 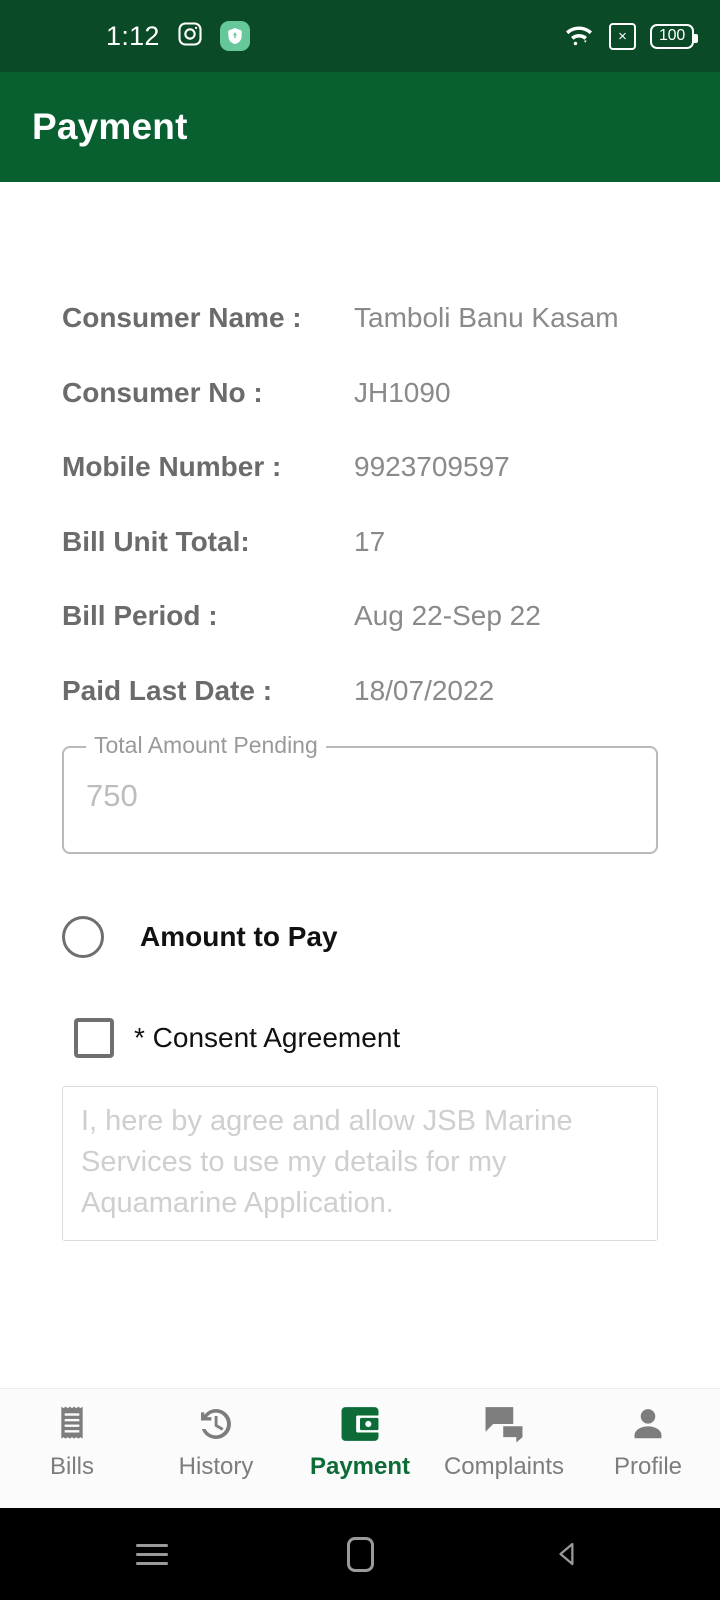 What do you see at coordinates (234, 36) in the screenshot?
I see `shield-icon` at bounding box center [234, 36].